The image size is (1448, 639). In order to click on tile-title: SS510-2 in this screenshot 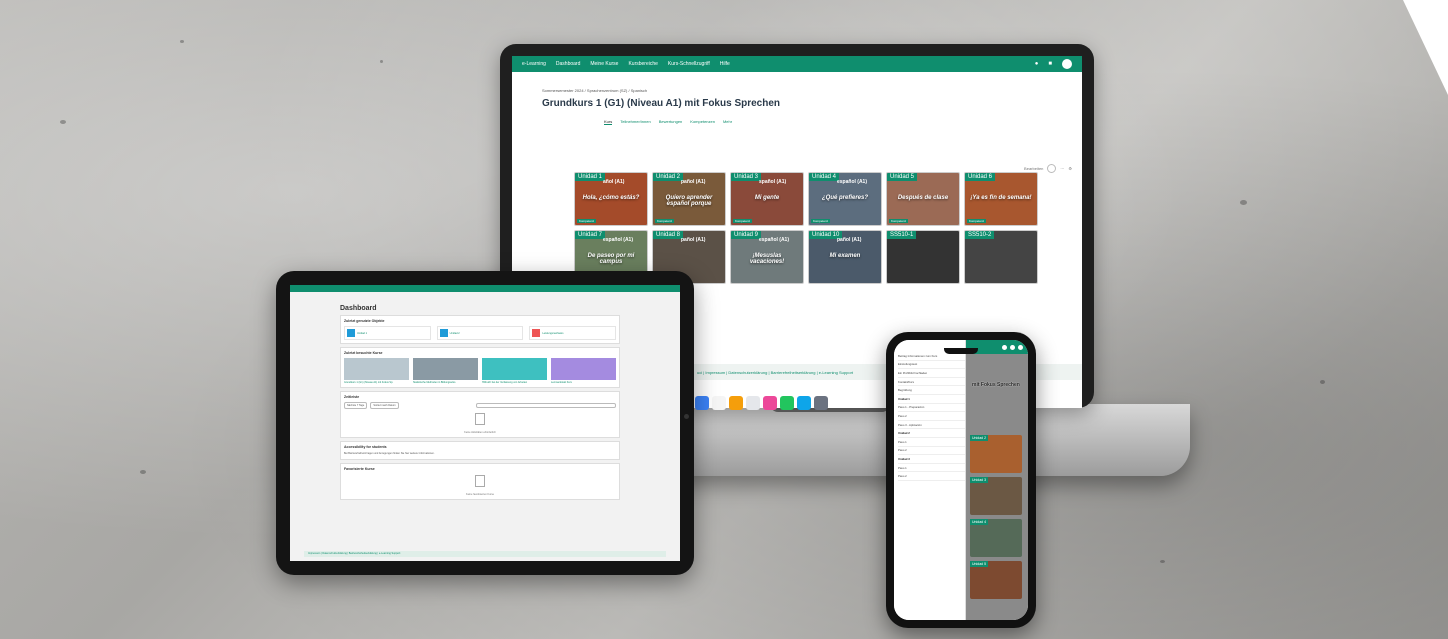, I will do `click(980, 235)`.